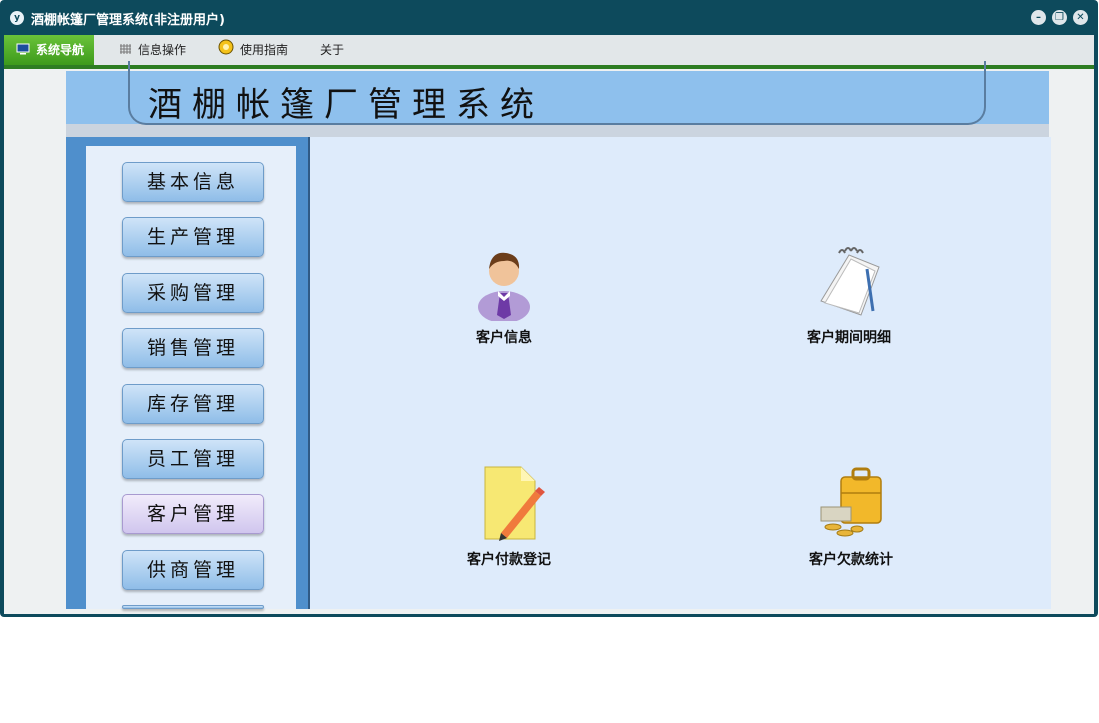 The width and height of the screenshot is (1099, 723). I want to click on tile-customer-payment: 客户付款登记, so click(509, 516).